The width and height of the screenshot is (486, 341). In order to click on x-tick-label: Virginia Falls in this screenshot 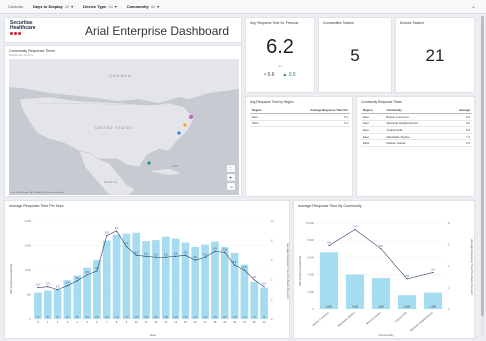, I will do `click(401, 316)`.